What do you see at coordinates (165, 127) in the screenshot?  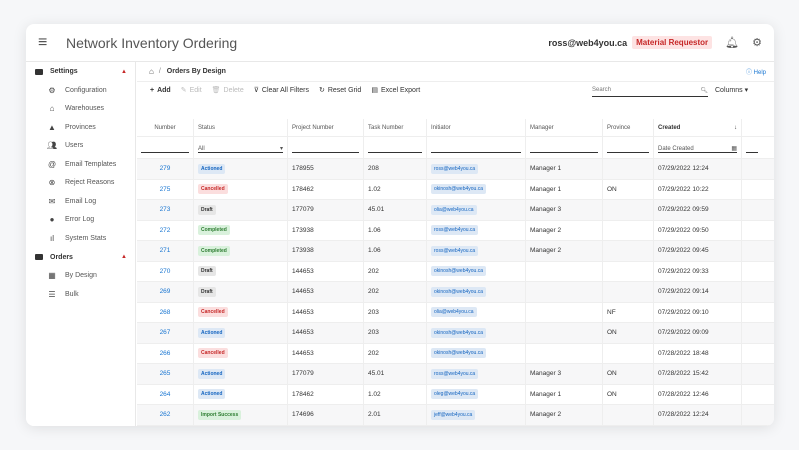 I see `column-header: Number` at bounding box center [165, 127].